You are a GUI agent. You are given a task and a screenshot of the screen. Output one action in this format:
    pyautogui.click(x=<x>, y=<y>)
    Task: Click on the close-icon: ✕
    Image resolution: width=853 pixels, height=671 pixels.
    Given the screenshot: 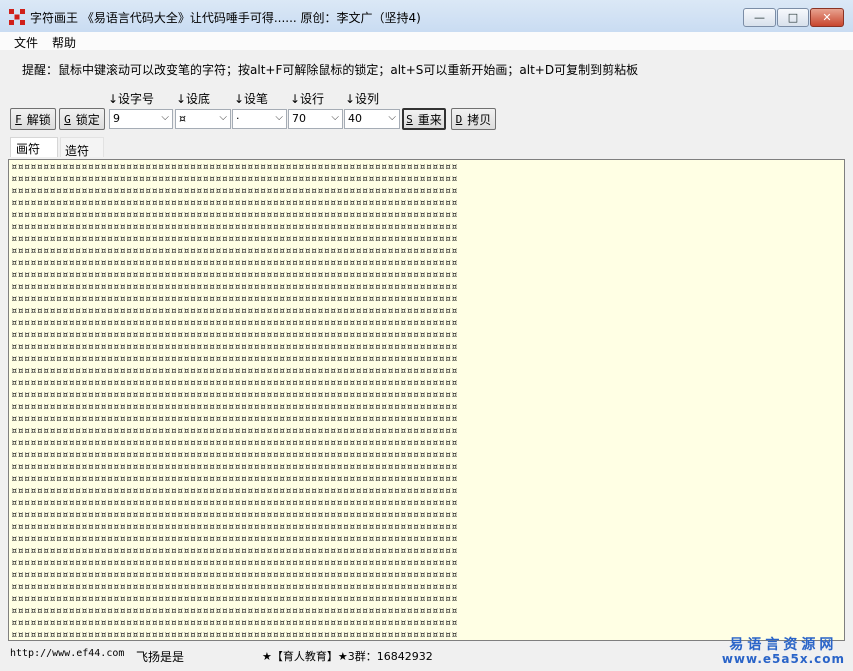 What is the action you would take?
    pyautogui.click(x=827, y=17)
    